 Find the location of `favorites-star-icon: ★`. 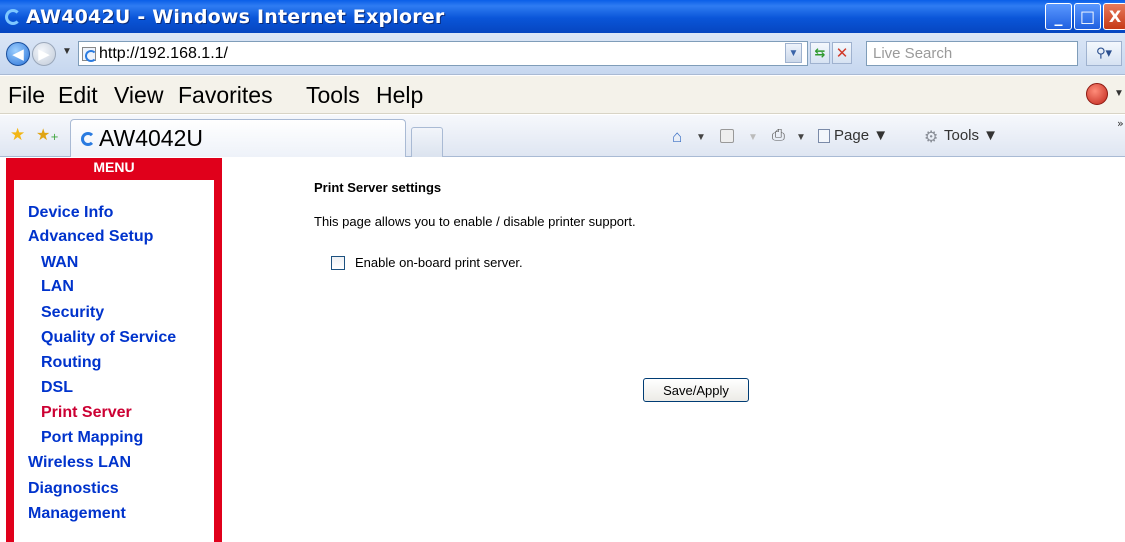

favorites-star-icon: ★ is located at coordinates (17, 135).